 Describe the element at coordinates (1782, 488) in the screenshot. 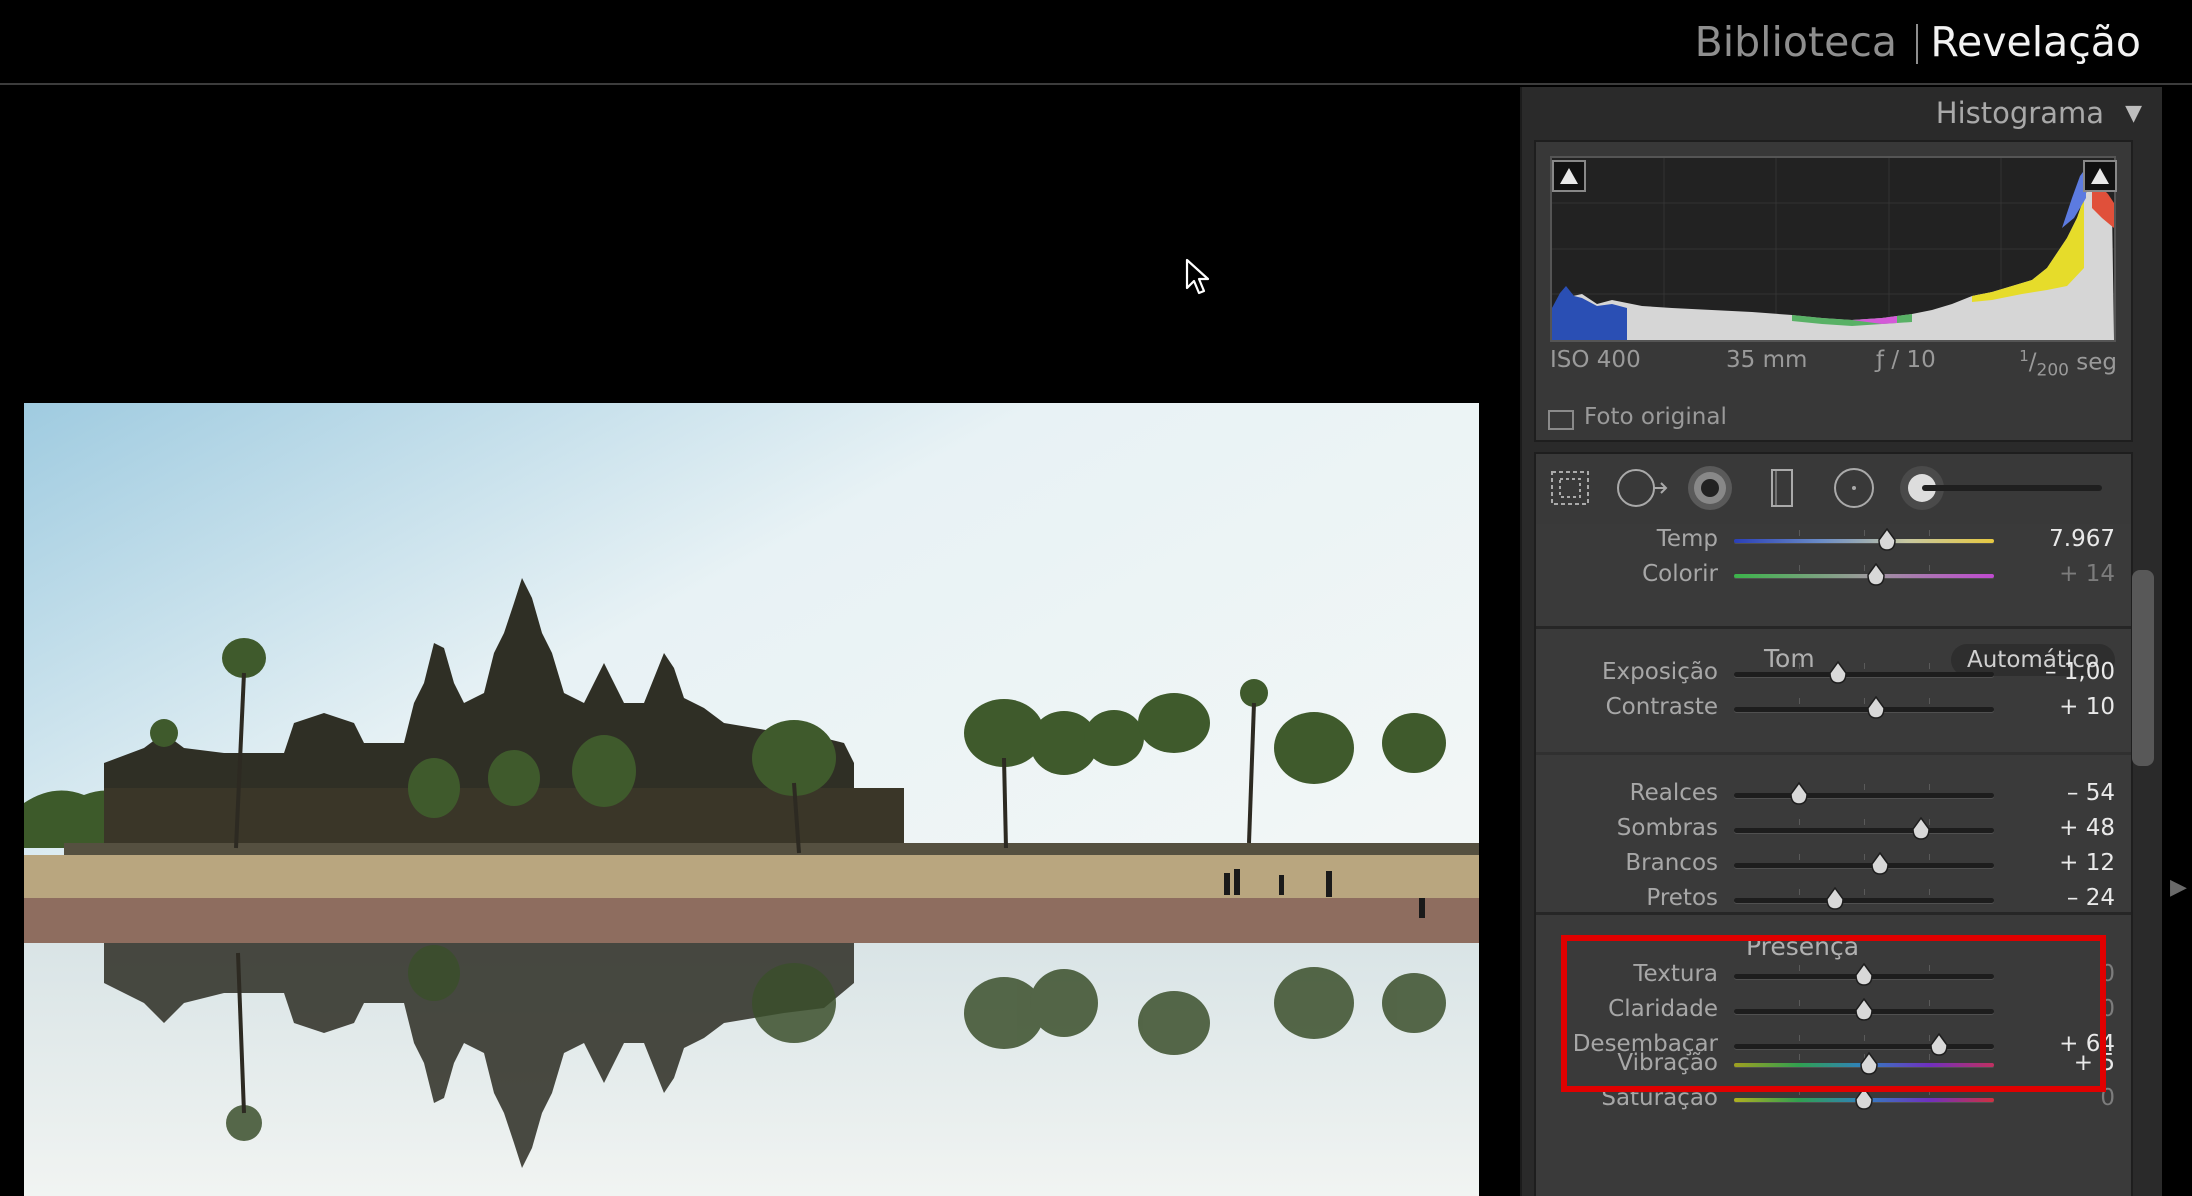

I see `graduated-filter-icon` at that location.